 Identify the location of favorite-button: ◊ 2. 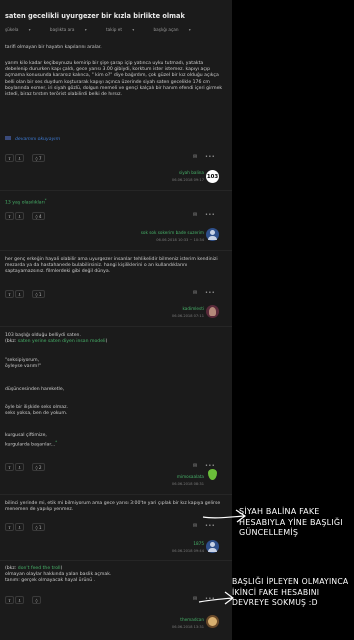
(38, 467).